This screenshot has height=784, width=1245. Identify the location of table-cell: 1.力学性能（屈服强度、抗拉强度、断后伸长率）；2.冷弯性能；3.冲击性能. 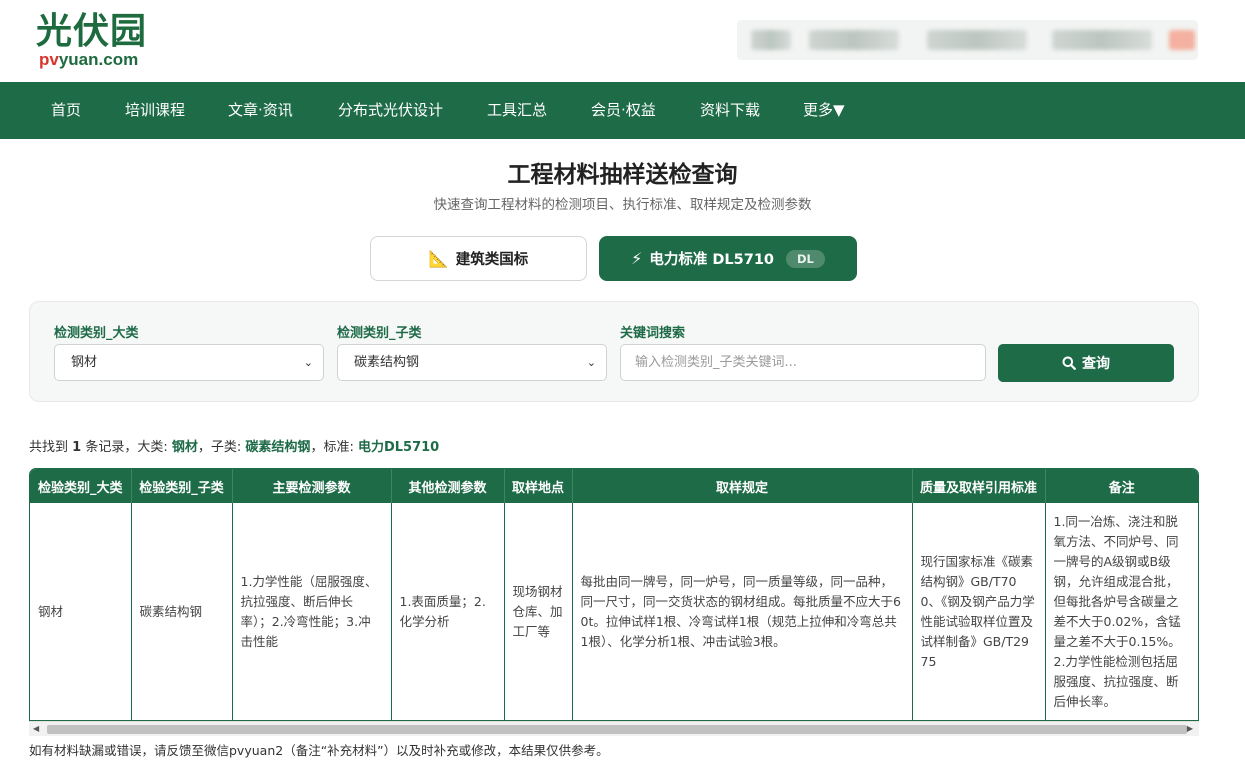
(312, 611).